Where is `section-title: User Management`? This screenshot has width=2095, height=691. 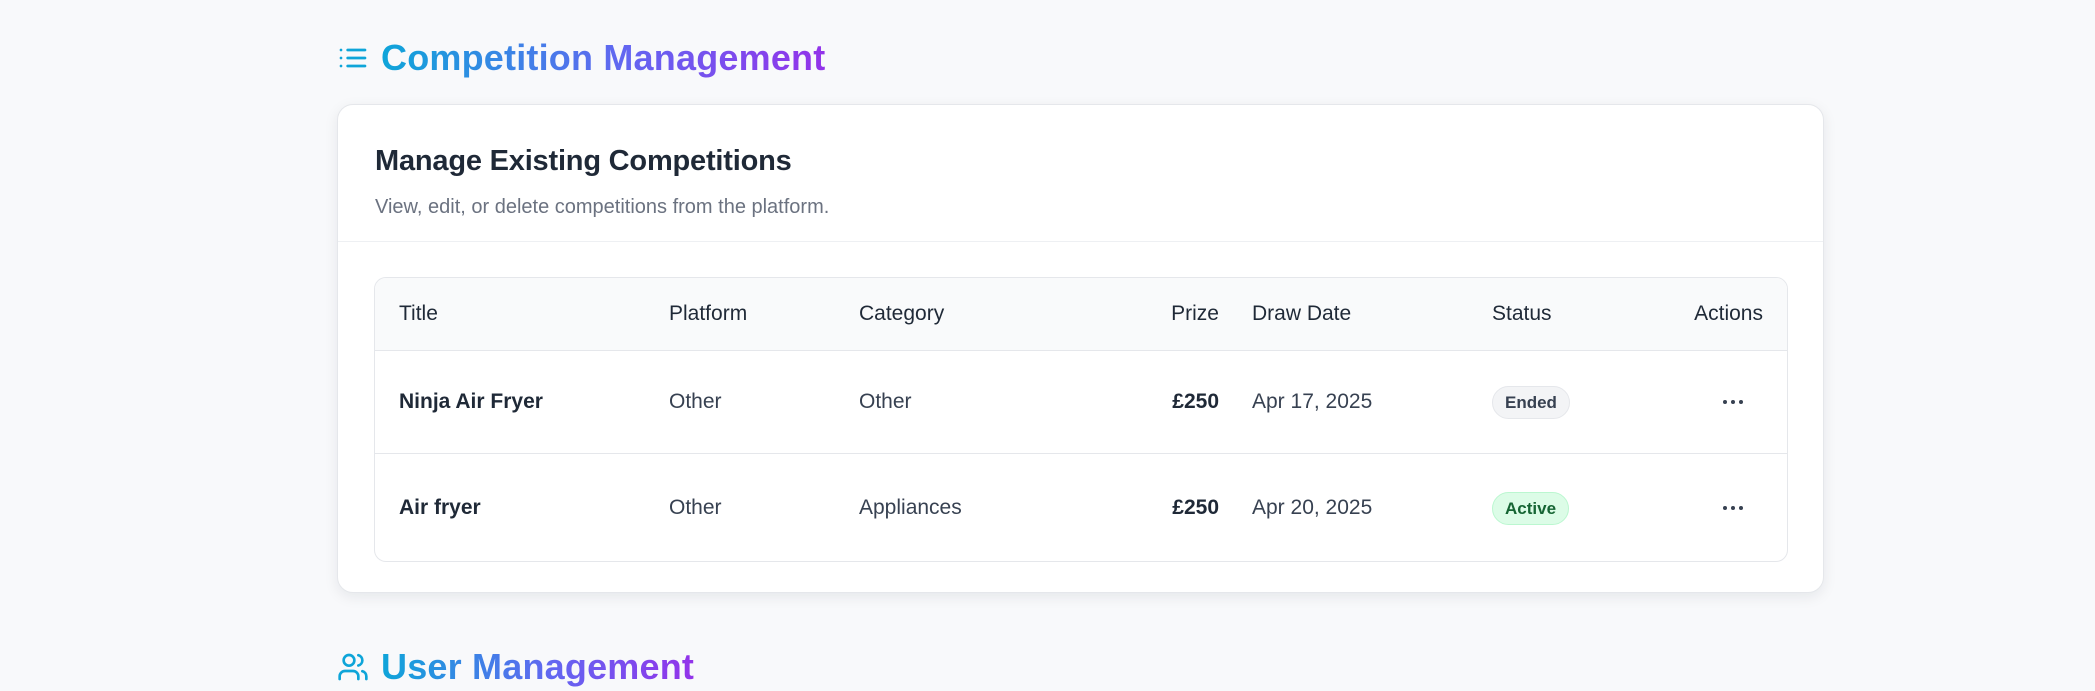 section-title: User Management is located at coordinates (538, 666).